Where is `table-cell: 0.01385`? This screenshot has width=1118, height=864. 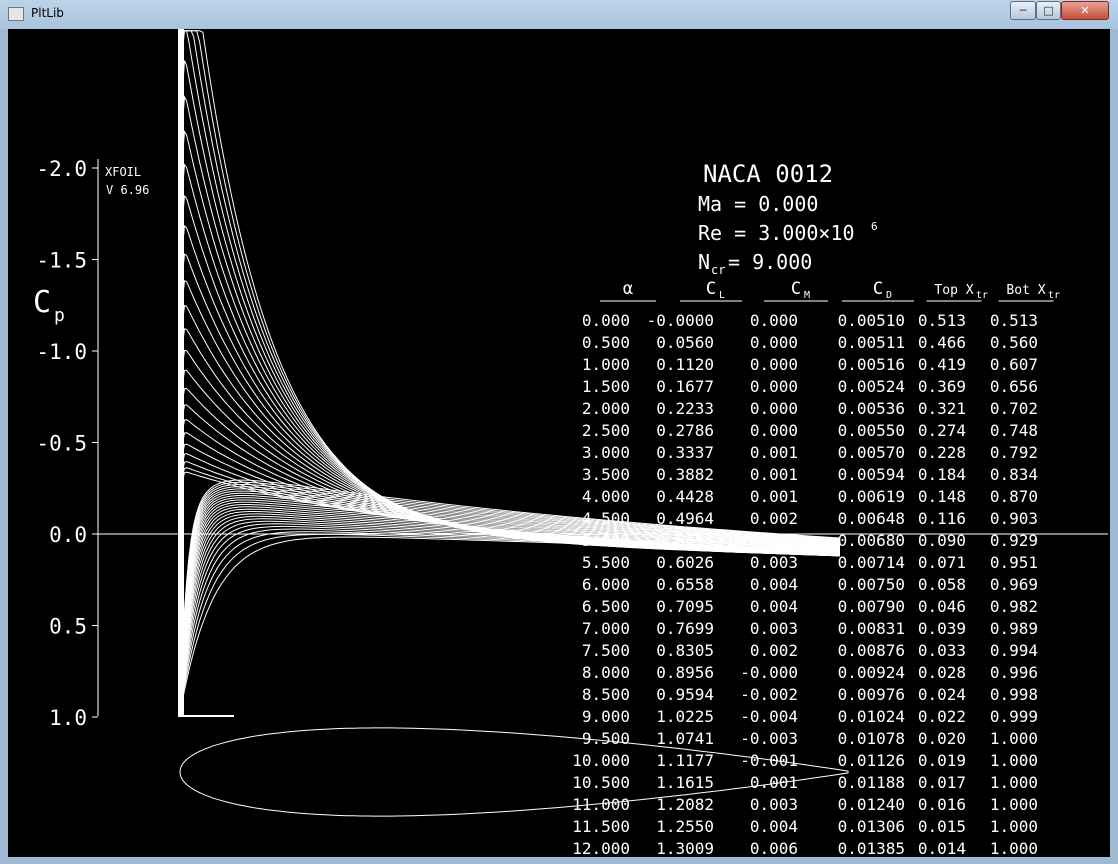 table-cell: 0.01385 is located at coordinates (871, 848).